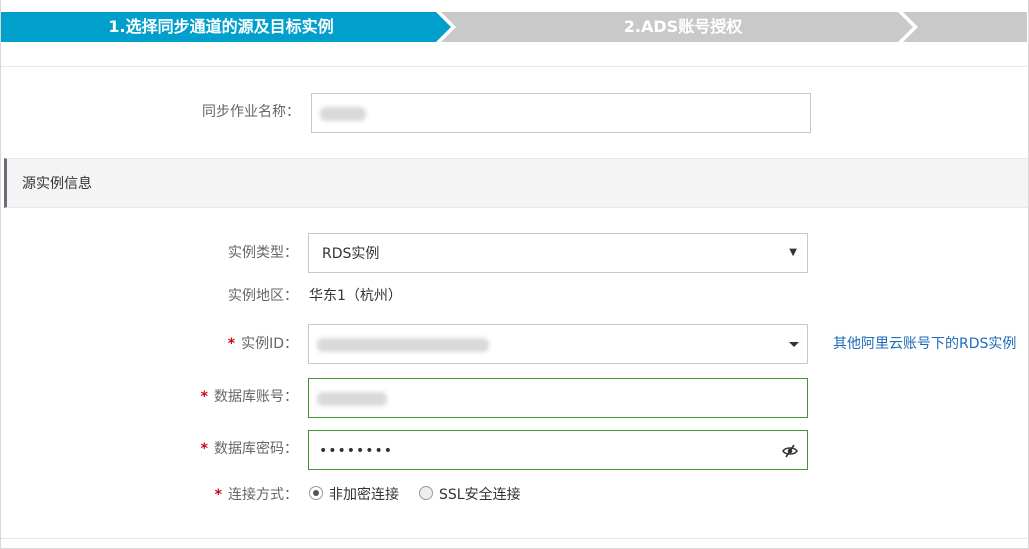  What do you see at coordinates (249, 397) in the screenshot?
I see `db-account-label: * 数据库账号：` at bounding box center [249, 397].